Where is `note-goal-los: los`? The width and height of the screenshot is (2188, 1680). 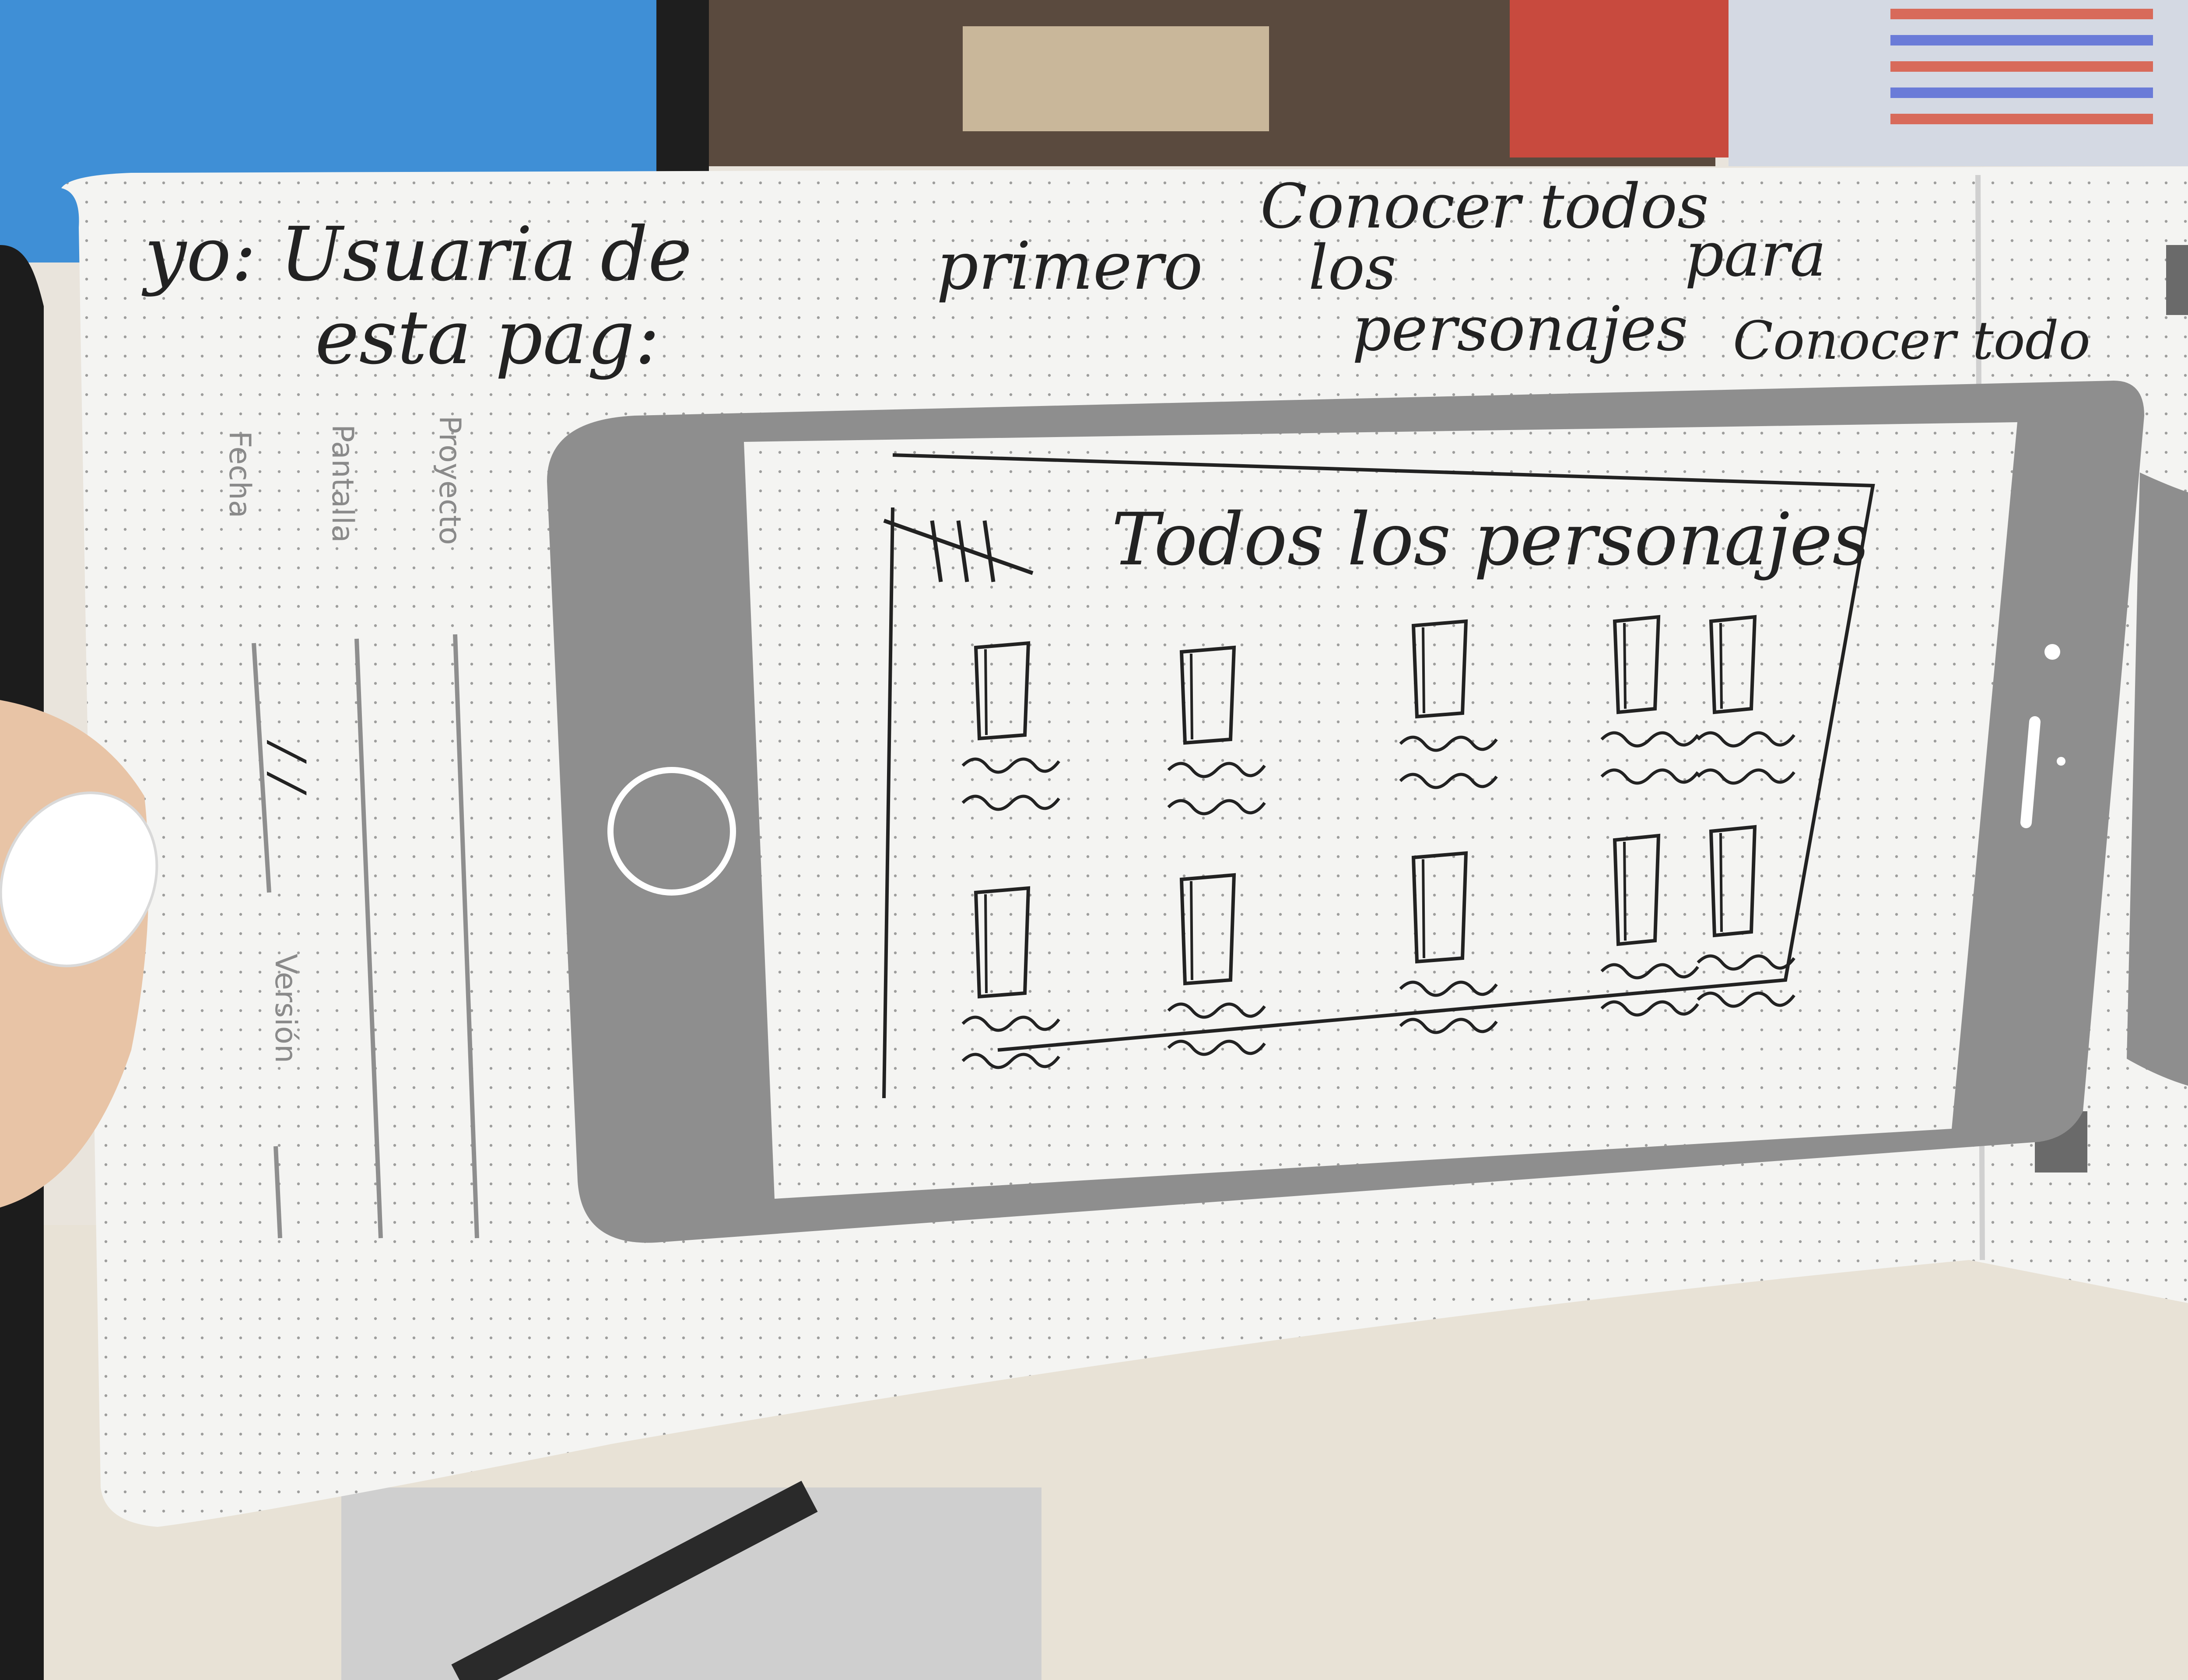
note-goal-los: los is located at coordinates (1352, 268).